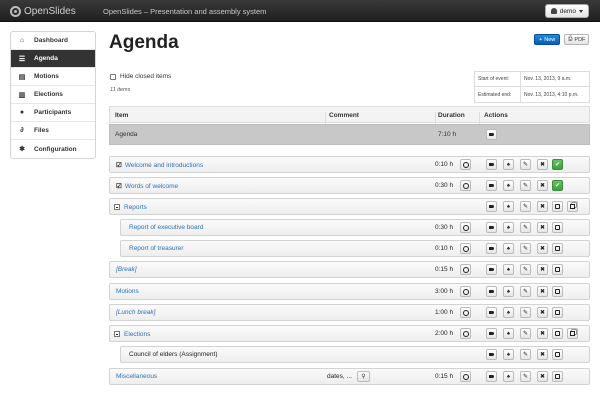 This screenshot has width=600, height=405. I want to click on agenda-item-link: Motions, so click(127, 291).